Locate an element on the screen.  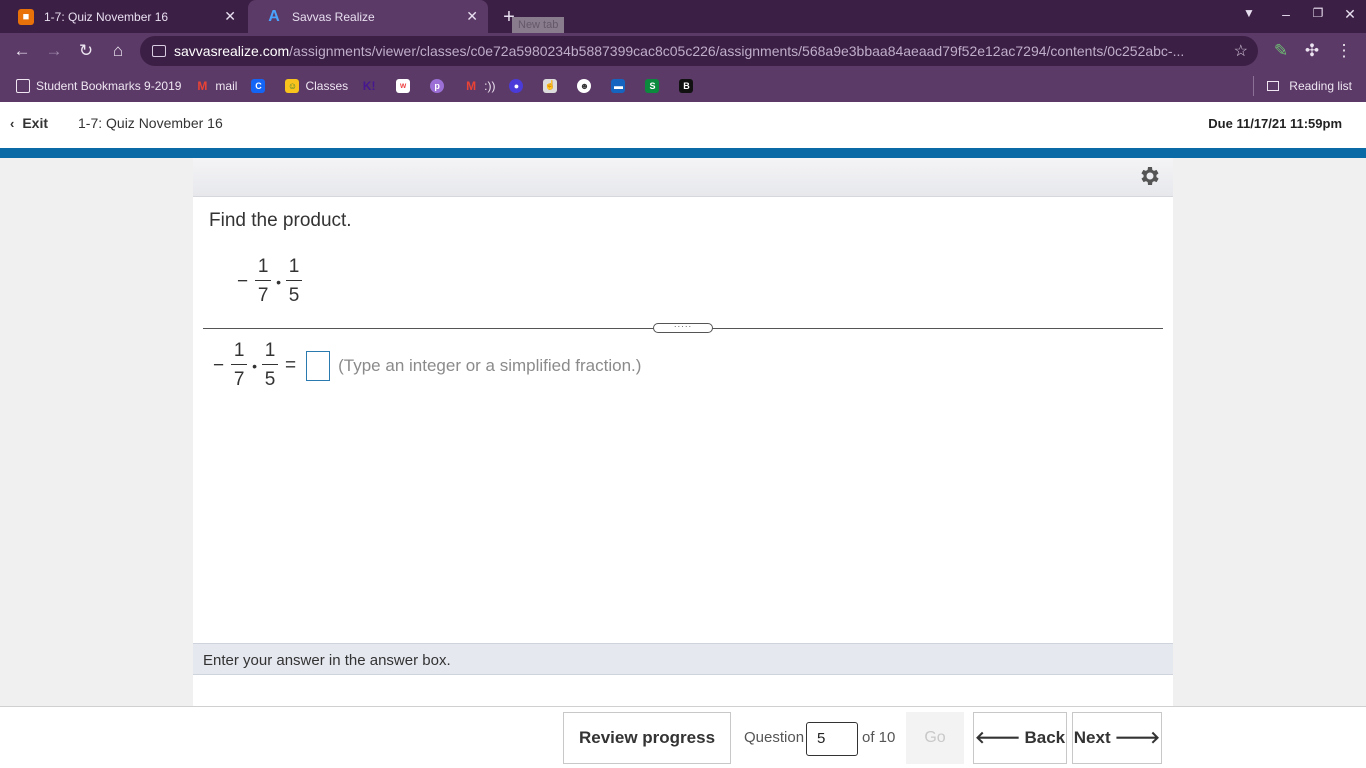
close-window-icon: ✕ is located at coordinates (1350, 14).